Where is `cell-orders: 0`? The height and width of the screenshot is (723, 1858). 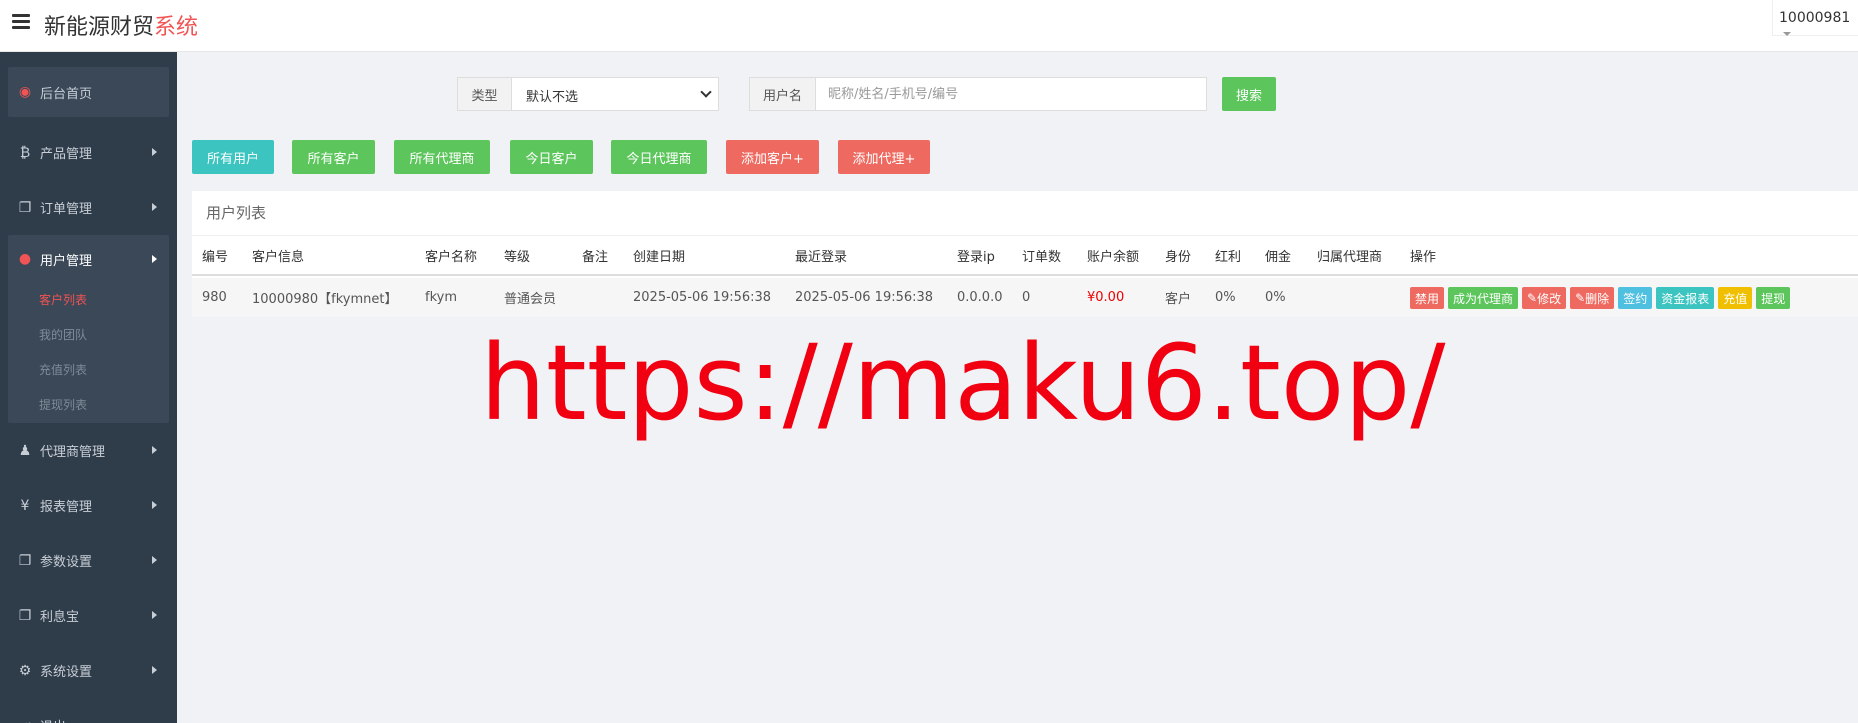 cell-orders: 0 is located at coordinates (1026, 297).